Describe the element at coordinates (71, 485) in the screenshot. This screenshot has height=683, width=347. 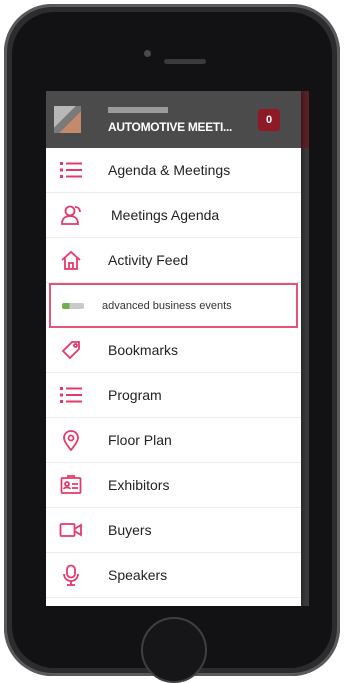
I see `id-card-icon` at that location.